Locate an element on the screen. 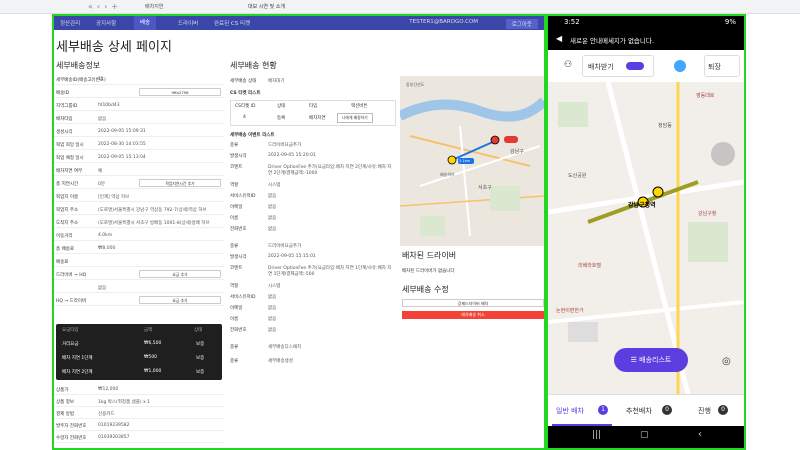  event-key: 이름 is located at coordinates (234, 218).